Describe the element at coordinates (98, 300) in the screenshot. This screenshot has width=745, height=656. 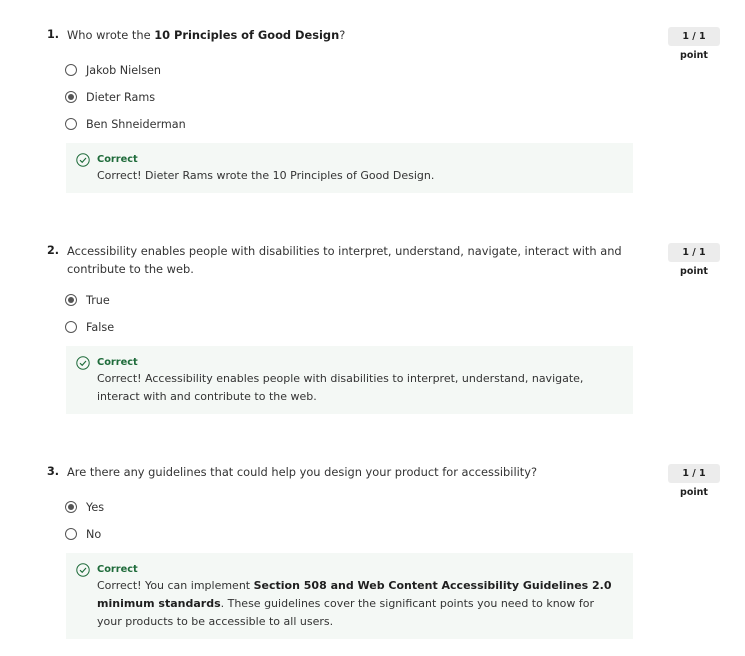
I see `option-label: True` at that location.